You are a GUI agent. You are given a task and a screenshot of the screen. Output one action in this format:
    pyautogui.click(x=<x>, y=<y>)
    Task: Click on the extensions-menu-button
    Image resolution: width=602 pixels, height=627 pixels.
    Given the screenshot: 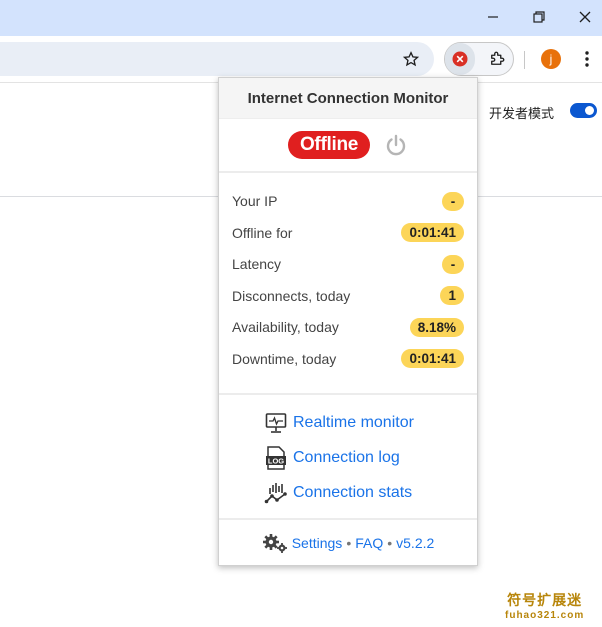 What is the action you would take?
    pyautogui.click(x=497, y=59)
    